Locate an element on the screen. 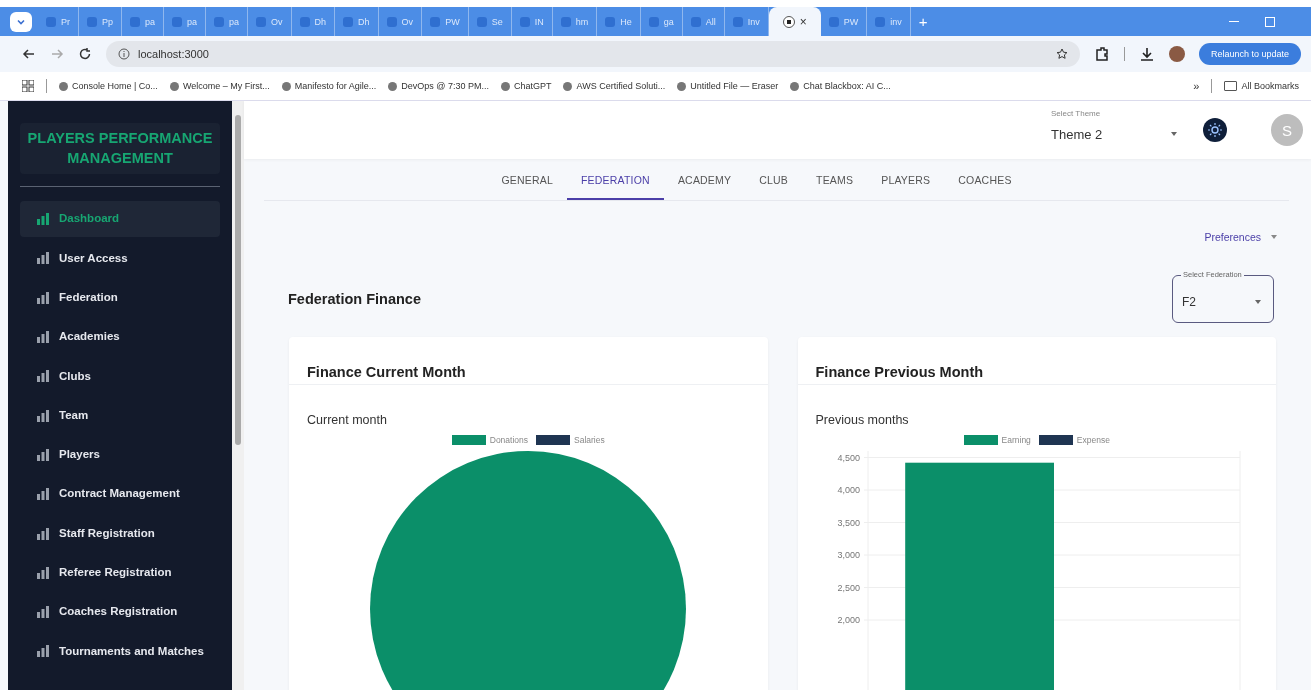 This screenshot has height=690, width=1311. all-bookmarks-button: All Bookmarks is located at coordinates (1261, 86).